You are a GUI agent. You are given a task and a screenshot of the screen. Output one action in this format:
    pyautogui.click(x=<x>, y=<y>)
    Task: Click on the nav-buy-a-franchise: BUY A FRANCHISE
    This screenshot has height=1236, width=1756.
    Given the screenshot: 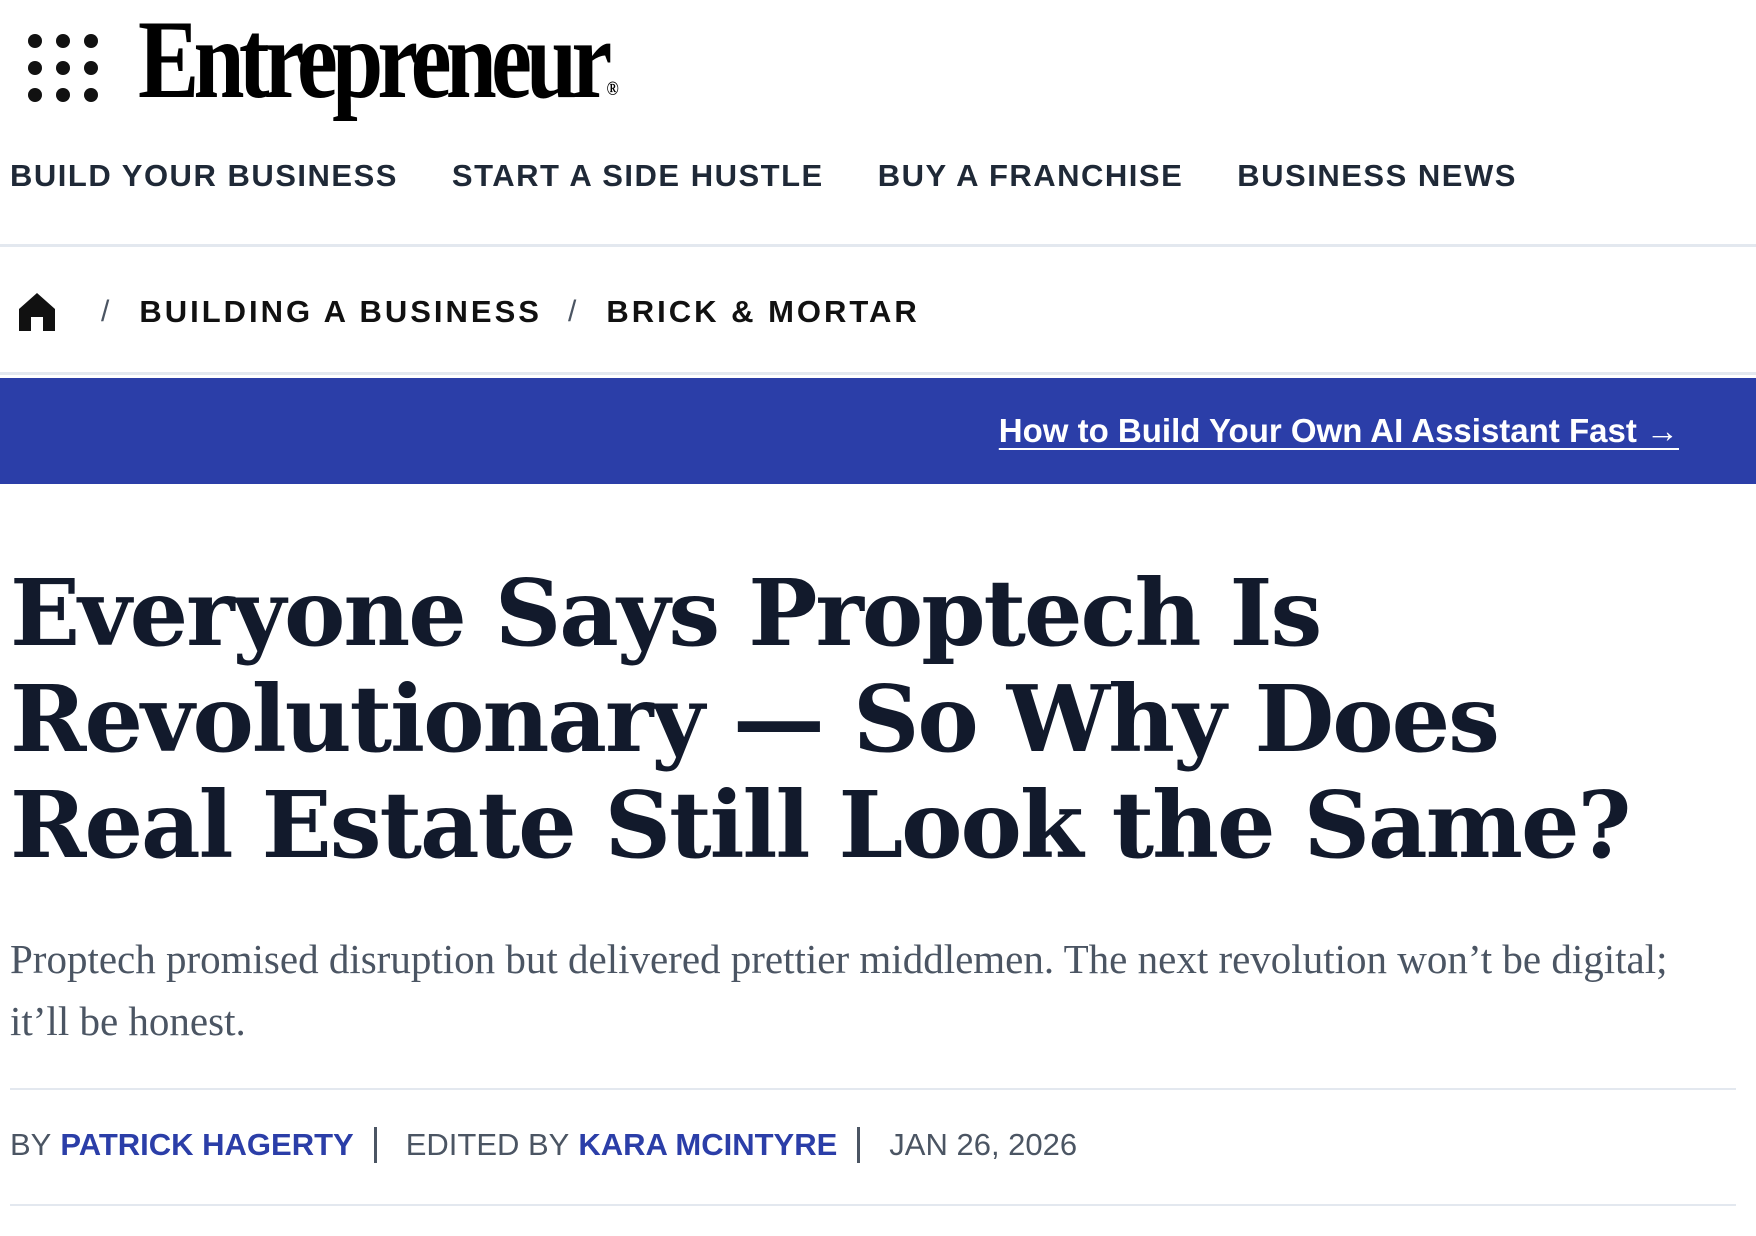 What is the action you would take?
    pyautogui.click(x=1031, y=176)
    